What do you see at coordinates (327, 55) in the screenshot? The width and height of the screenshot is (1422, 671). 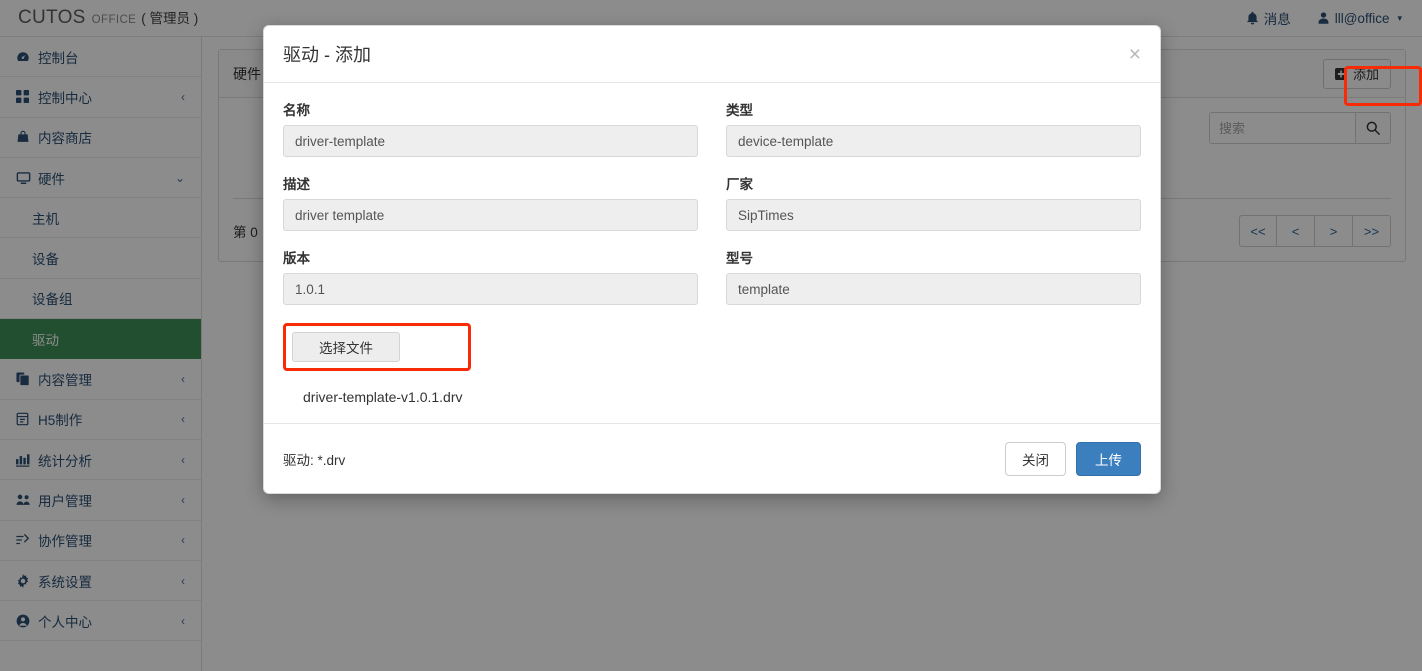 I see `modal-title: 驱动 - 添加` at bounding box center [327, 55].